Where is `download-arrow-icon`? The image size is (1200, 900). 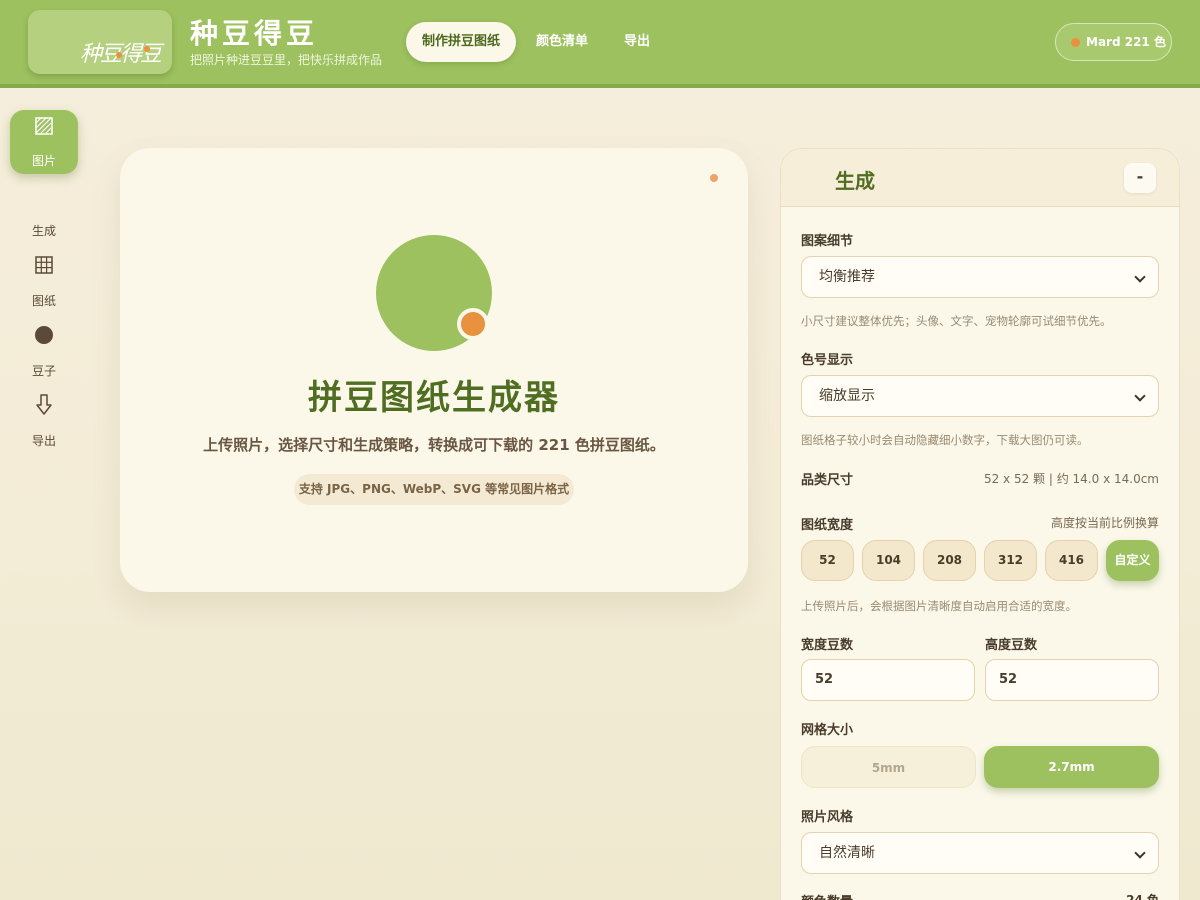 download-arrow-icon is located at coordinates (44, 405).